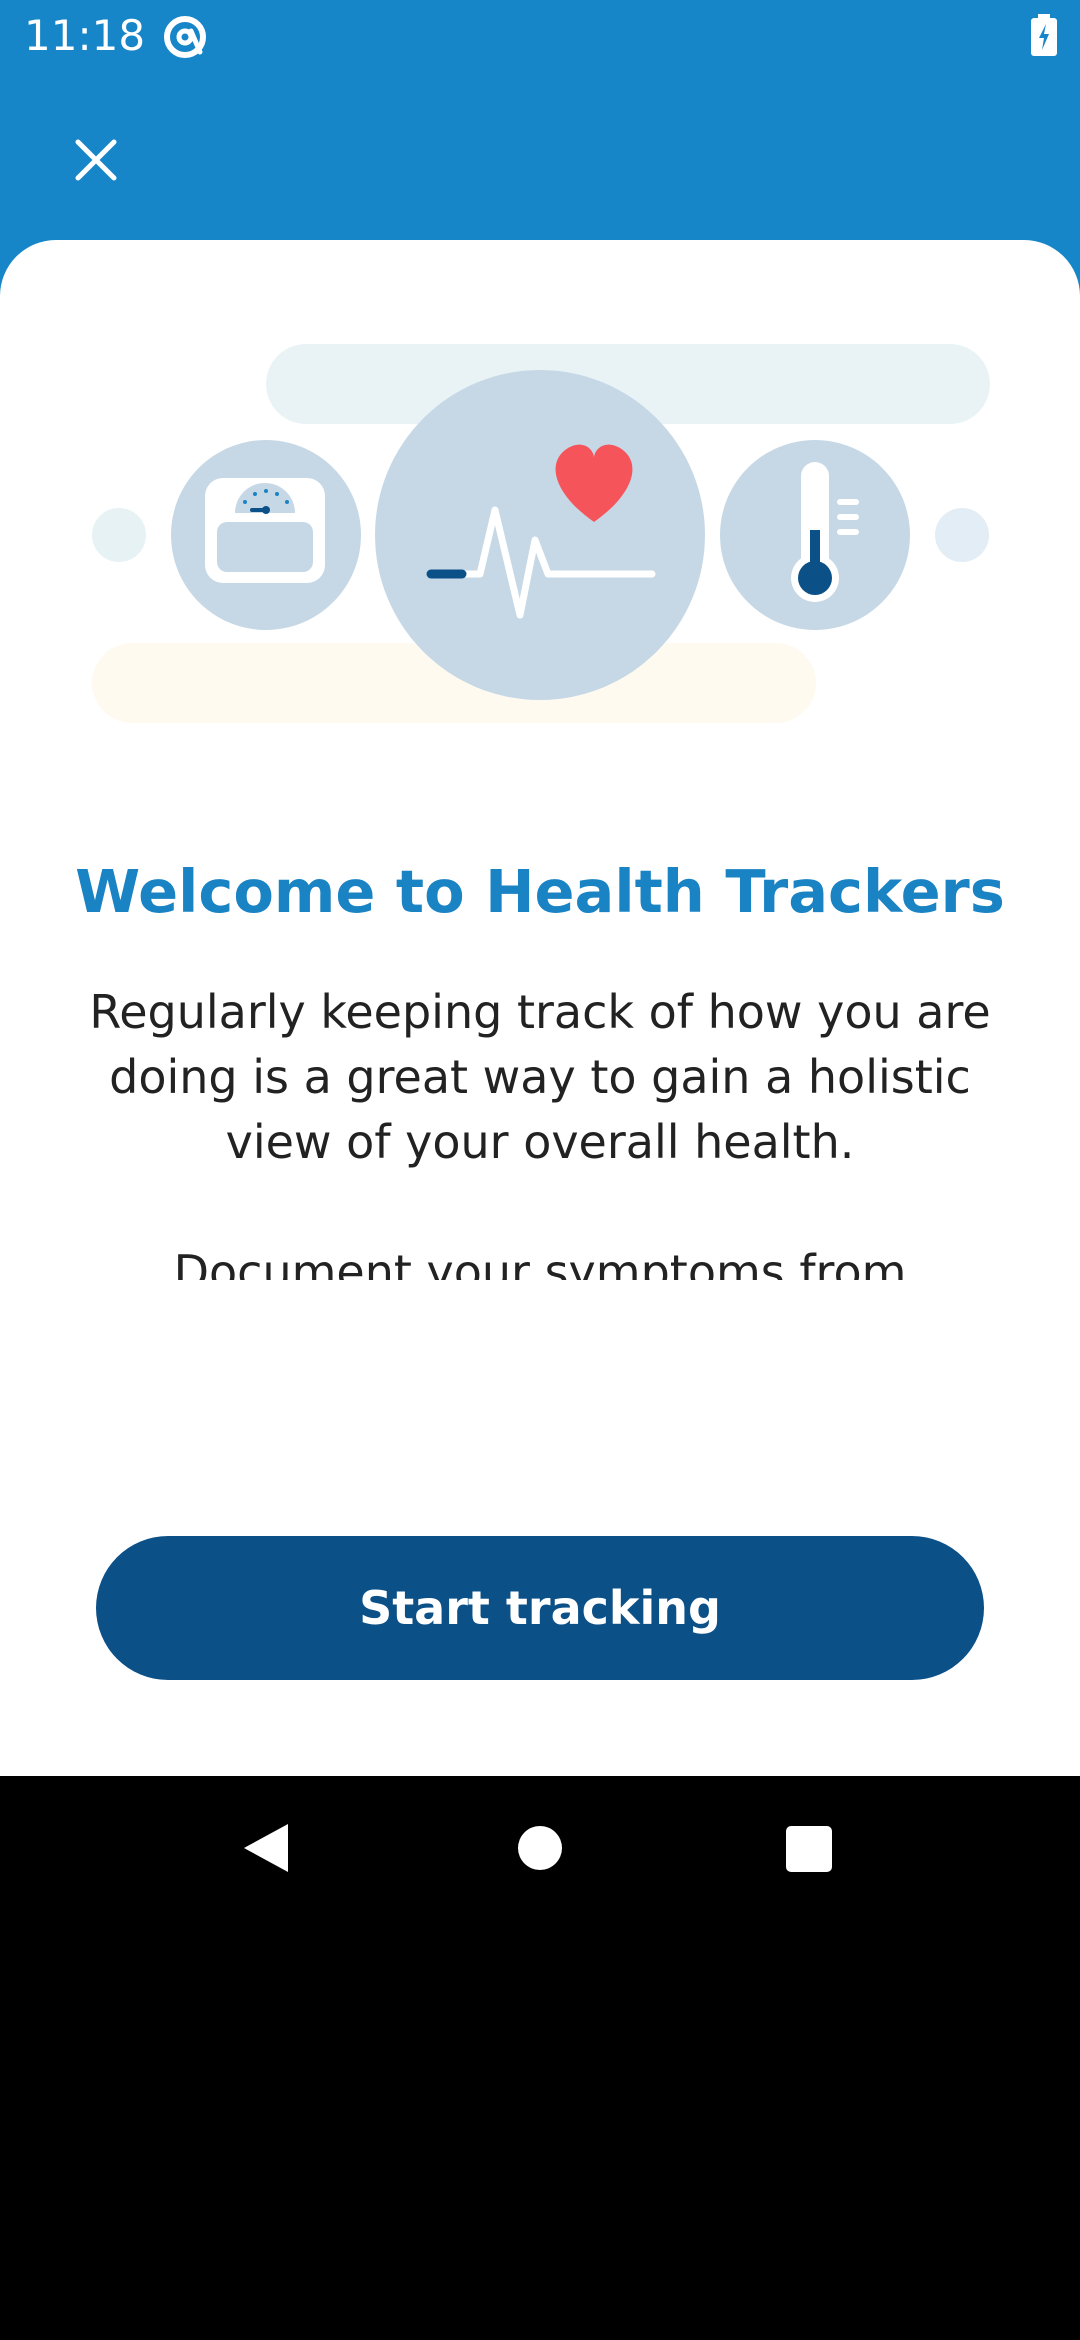 Image resolution: width=1080 pixels, height=2340 pixels. What do you see at coordinates (266, 1848) in the screenshot?
I see `back-icon` at bounding box center [266, 1848].